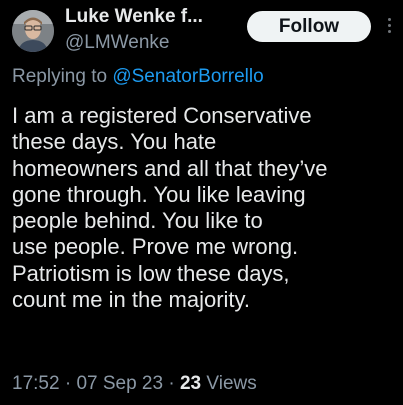  I want to click on tweet-time: 17:52, so click(36, 383).